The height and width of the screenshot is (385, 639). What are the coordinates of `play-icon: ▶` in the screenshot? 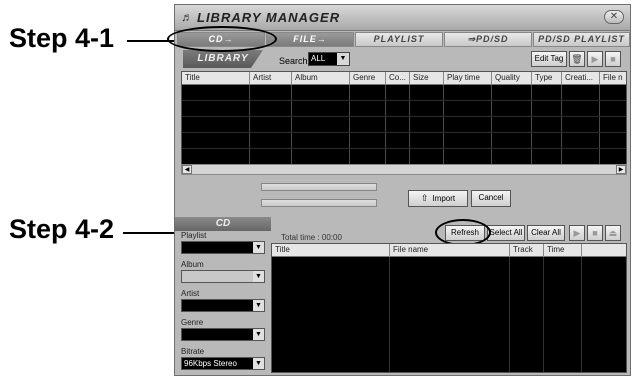 It's located at (595, 59).